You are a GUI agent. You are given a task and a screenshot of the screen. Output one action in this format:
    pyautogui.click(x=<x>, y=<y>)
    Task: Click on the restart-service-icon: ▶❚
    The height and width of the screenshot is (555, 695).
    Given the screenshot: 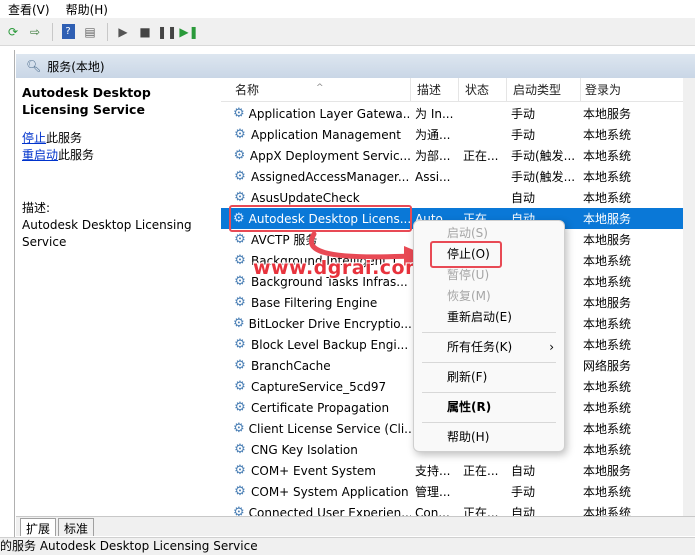 What is the action you would take?
    pyautogui.click(x=188, y=32)
    